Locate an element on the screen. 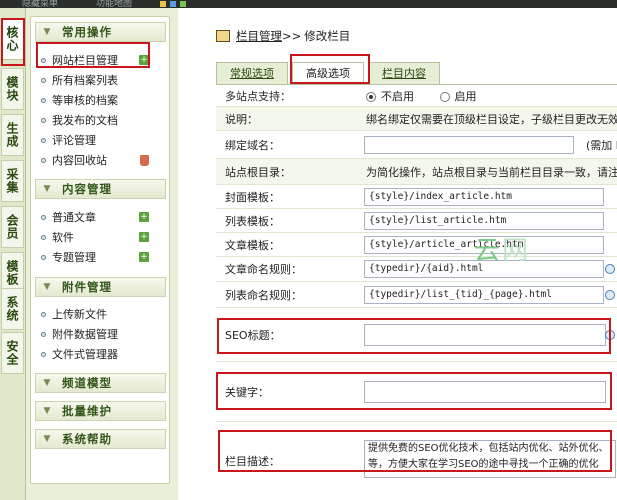 The image size is (617, 500). row-cover-template: 封面模板： {style}/index_article.htm is located at coordinates (416, 197).